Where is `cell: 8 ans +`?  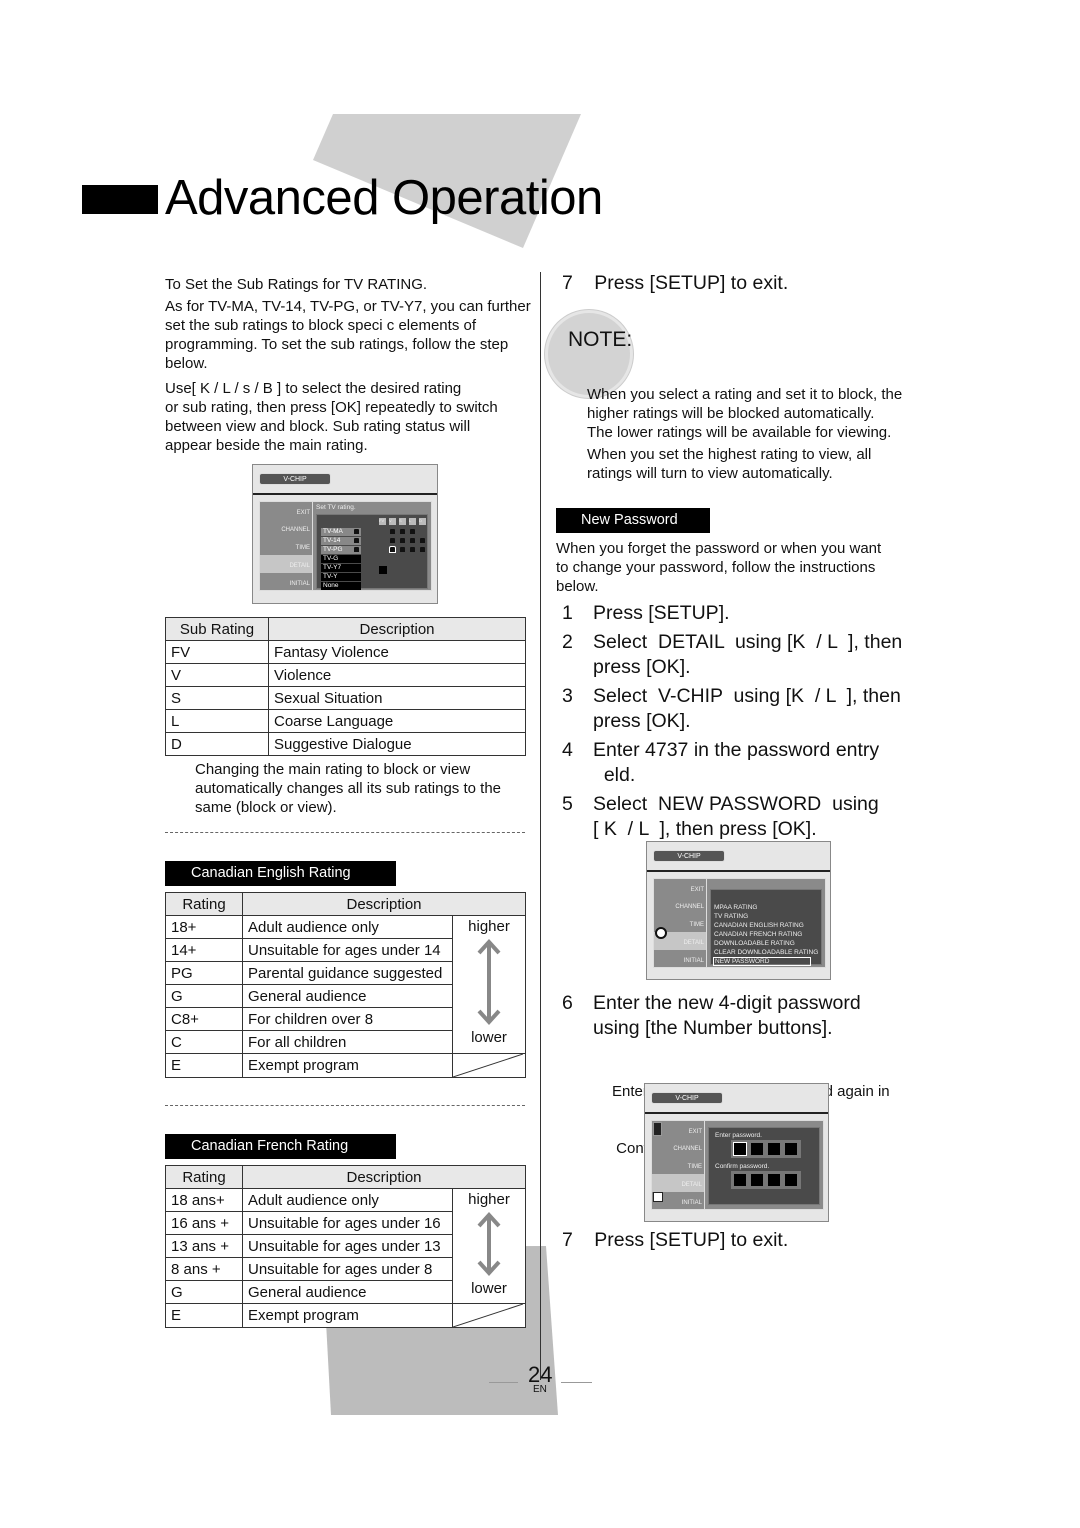
cell: 8 ans + is located at coordinates (204, 1269).